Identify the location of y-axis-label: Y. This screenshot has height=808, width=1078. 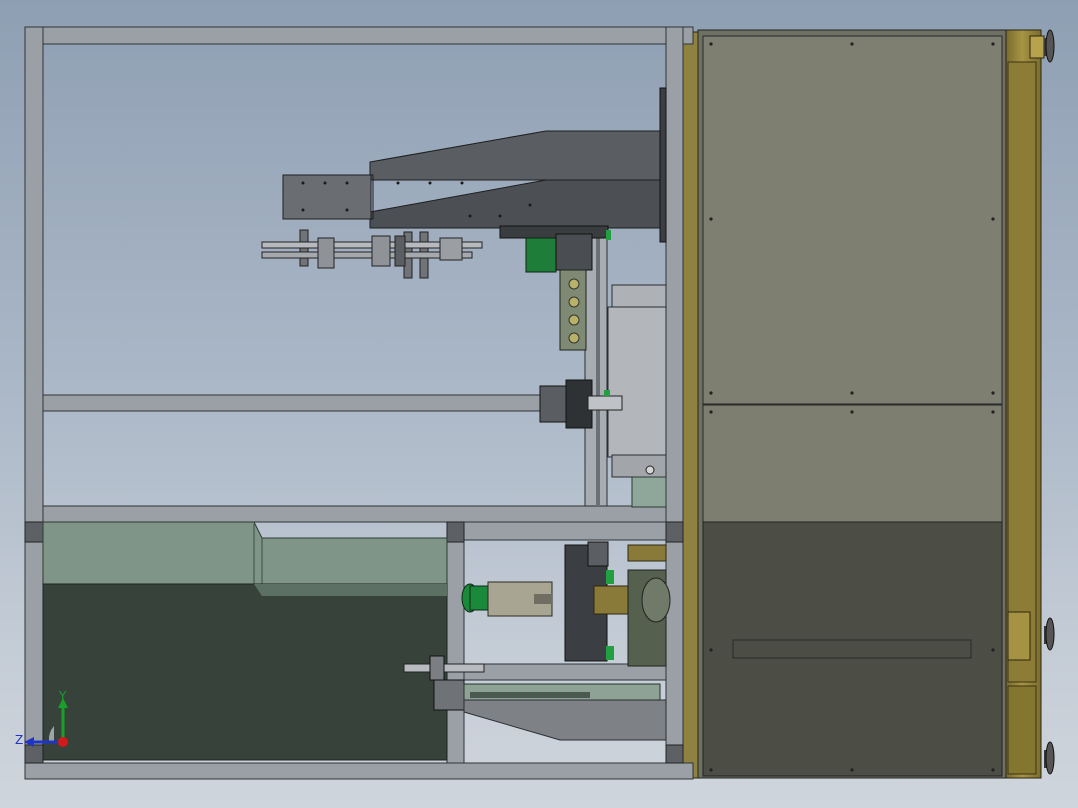
(63, 696).